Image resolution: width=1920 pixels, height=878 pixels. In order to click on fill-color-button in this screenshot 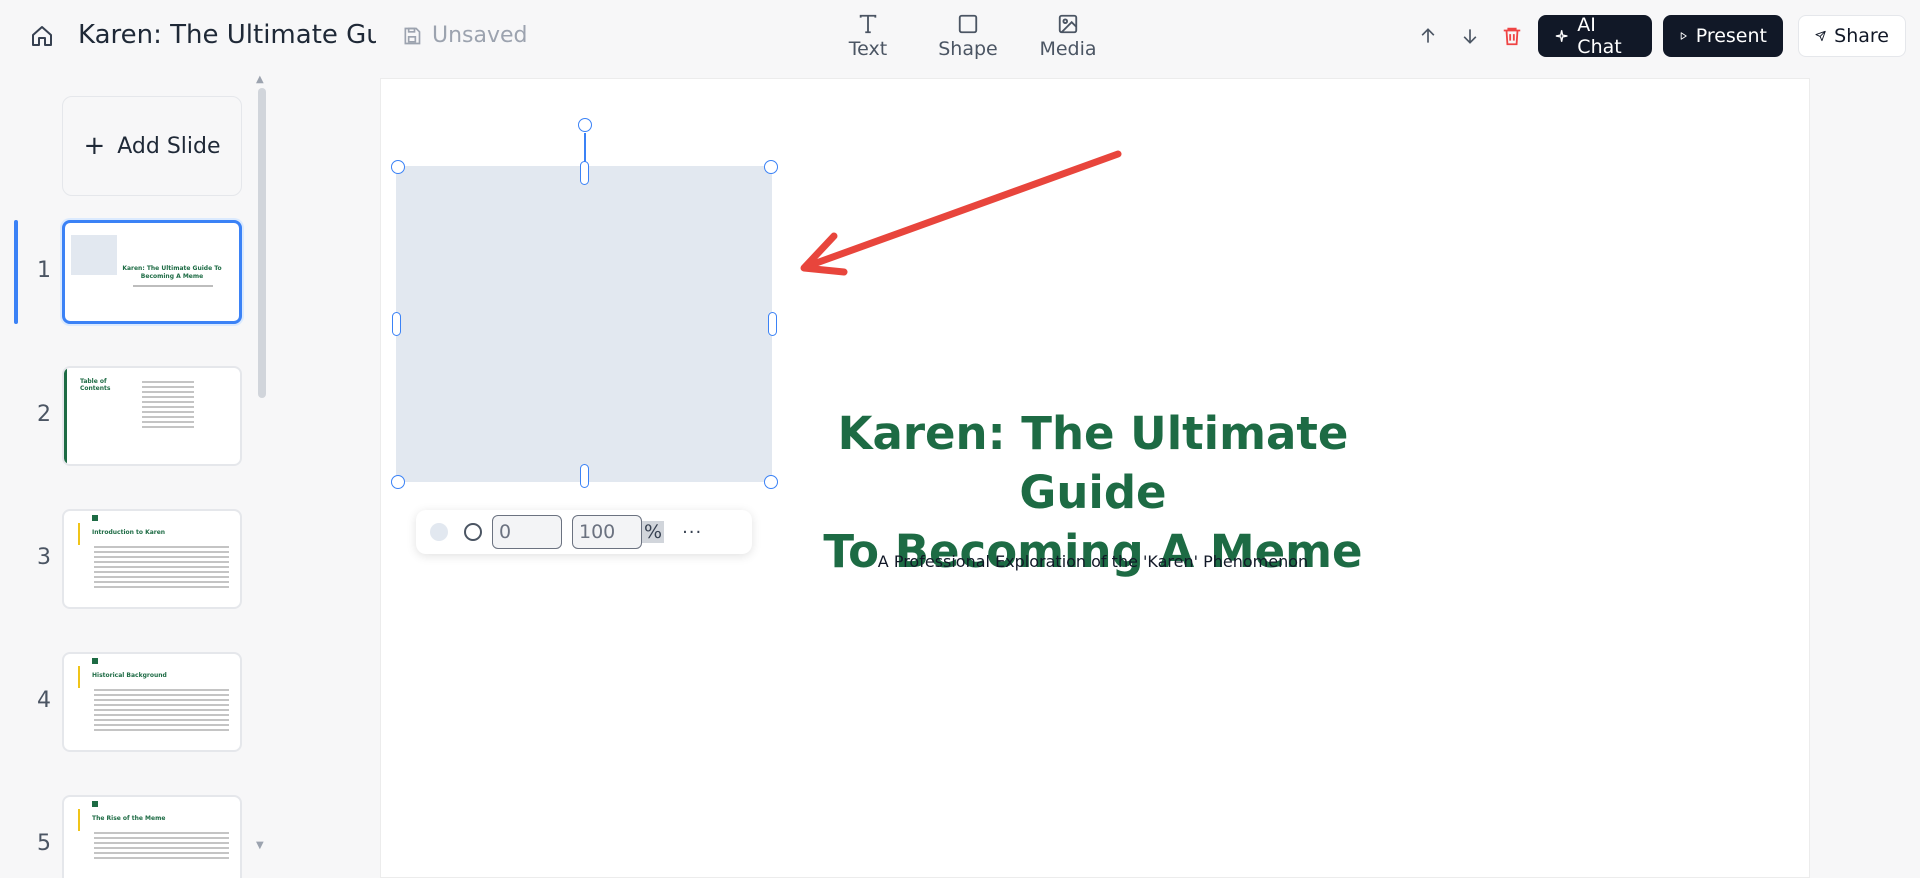, I will do `click(439, 532)`.